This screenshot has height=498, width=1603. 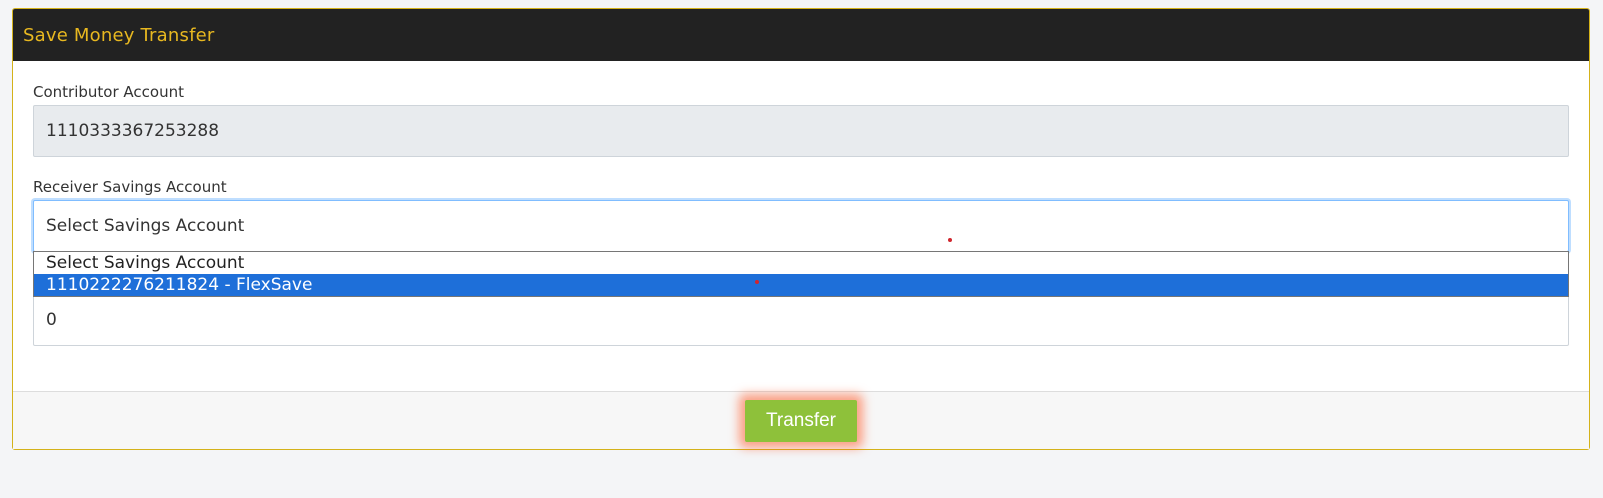 What do you see at coordinates (801, 35) in the screenshot?
I see `card-header: Save Money Transfer` at bounding box center [801, 35].